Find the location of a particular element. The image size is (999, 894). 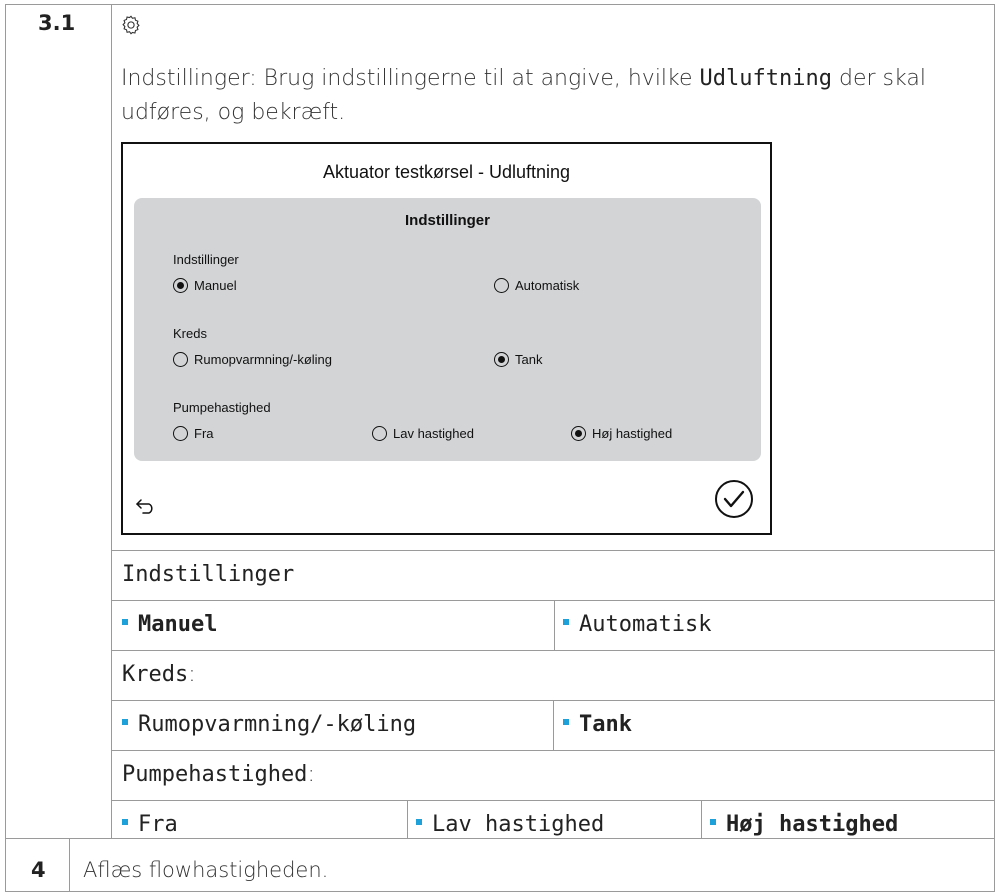

radio-tank: Tank is located at coordinates (518, 359).